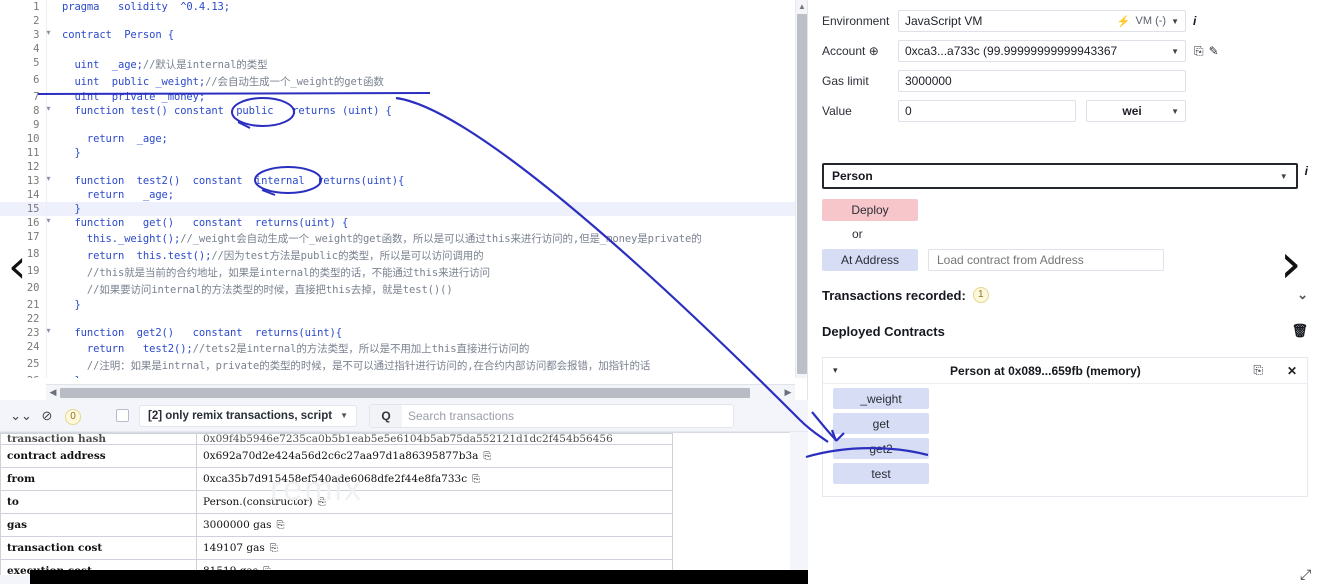 The width and height of the screenshot is (1322, 584). Describe the element at coordinates (403, 167) in the screenshot. I see `code-line: 12` at that location.